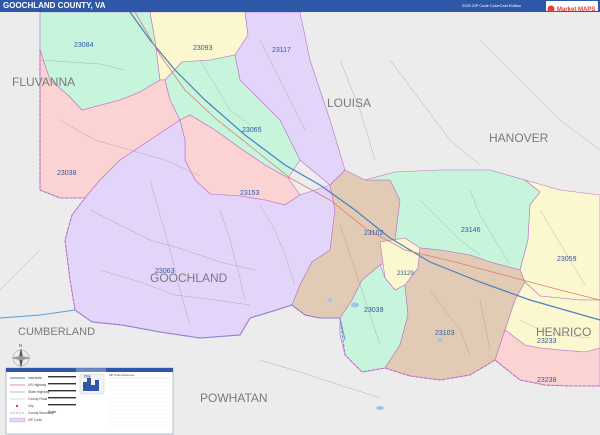  I want to click on city-icon: City, so click(92, 384).